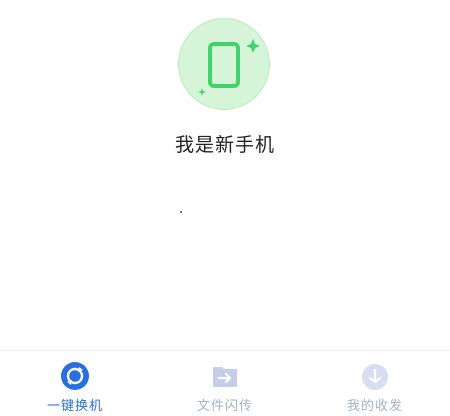 The height and width of the screenshot is (416, 450). What do you see at coordinates (375, 377) in the screenshot?
I see `inbox-icon` at bounding box center [375, 377].